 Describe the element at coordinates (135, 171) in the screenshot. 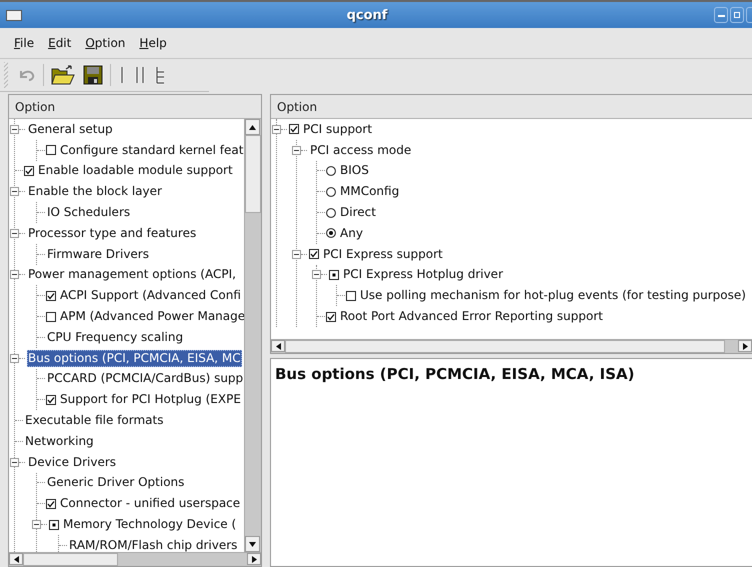

I see `tree-item: Enable loadable module support` at that location.